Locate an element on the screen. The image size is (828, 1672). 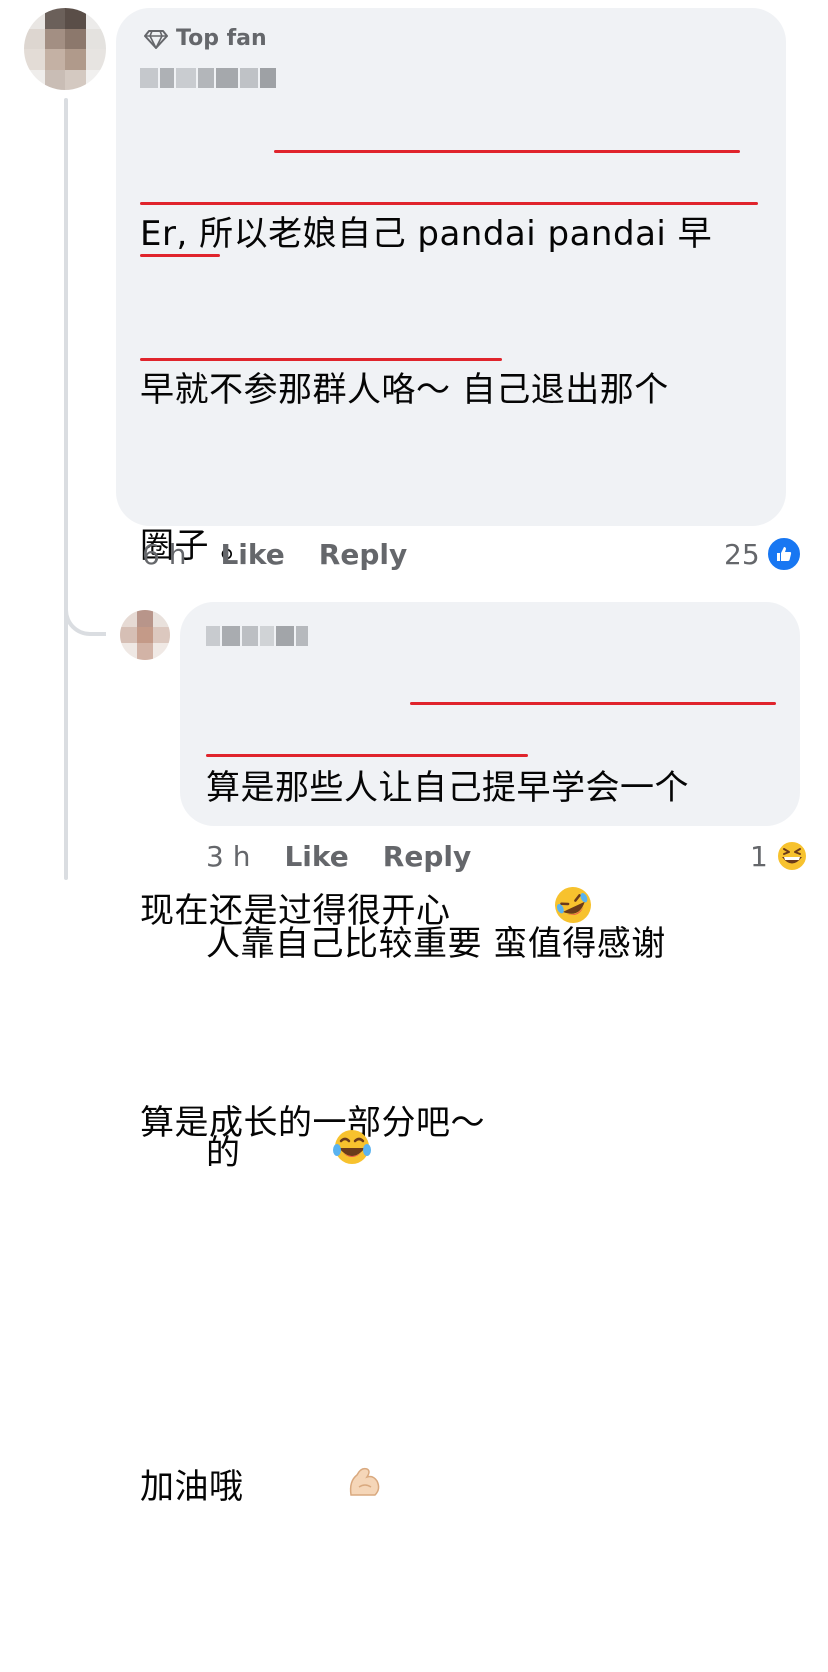
comment-line: 早就不参那群人咯～ 自己退出那个 is located at coordinates (404, 390).